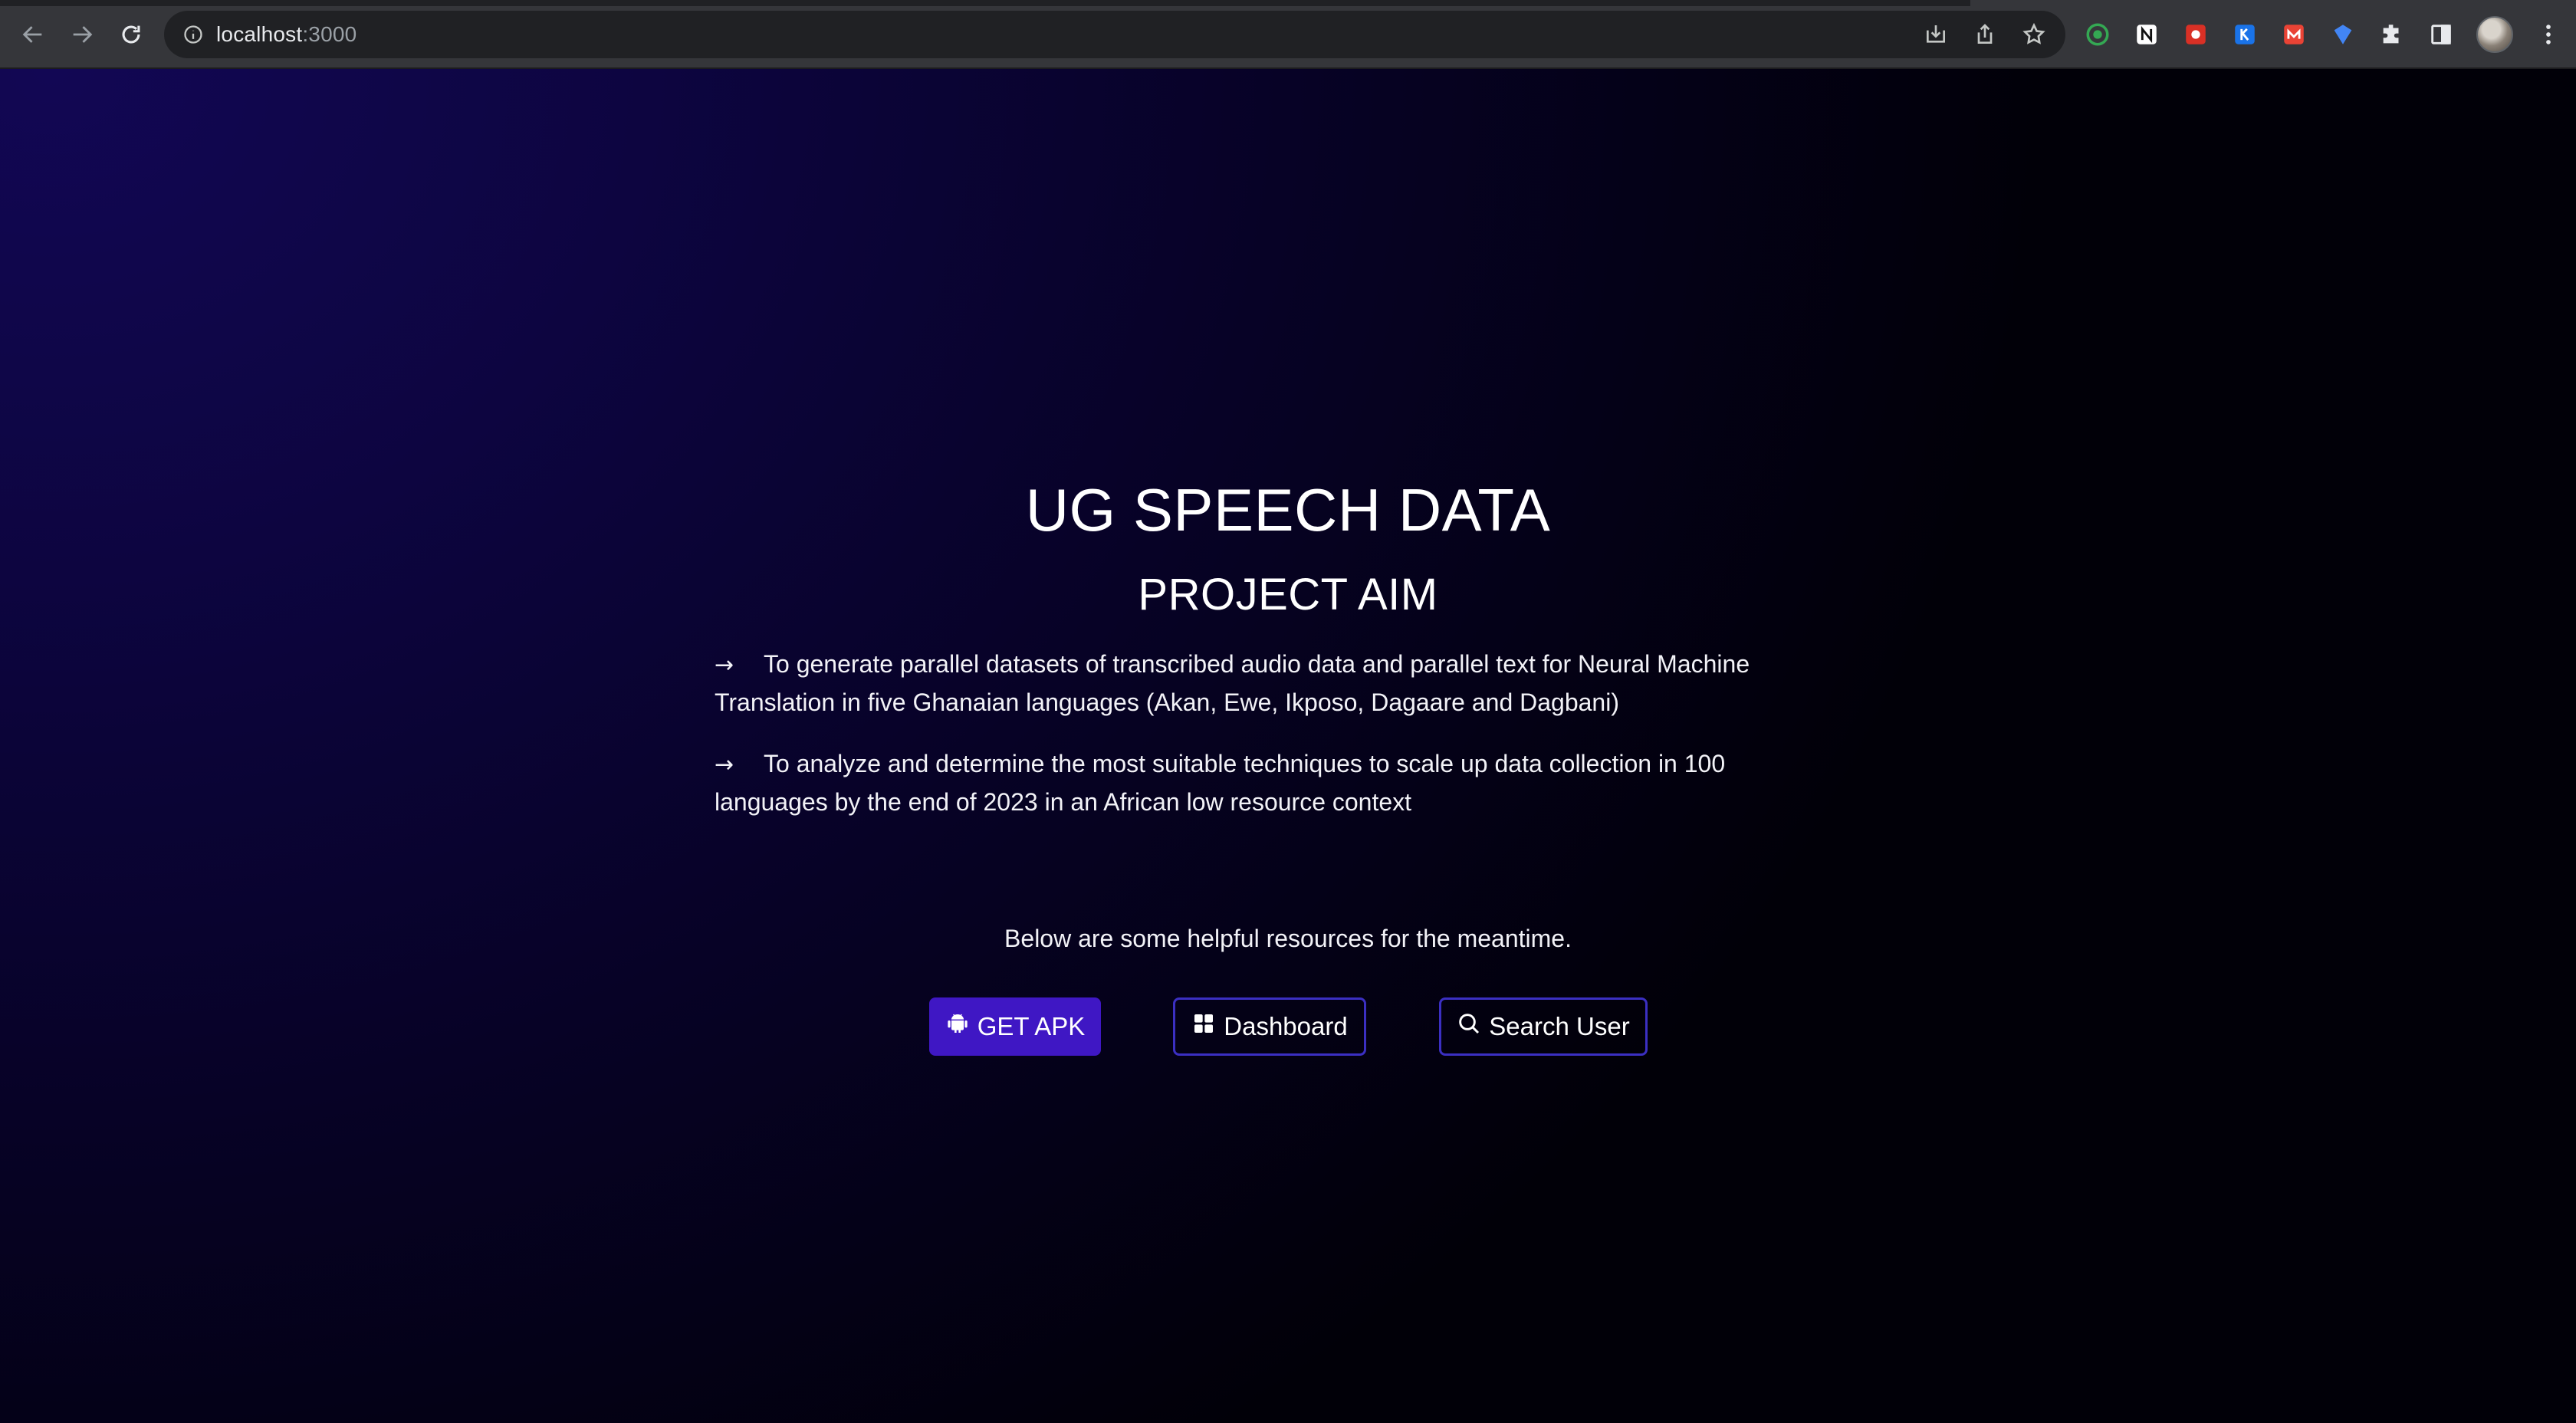 The image size is (2576, 1423). I want to click on search-user-label: Search User, so click(1560, 1026).